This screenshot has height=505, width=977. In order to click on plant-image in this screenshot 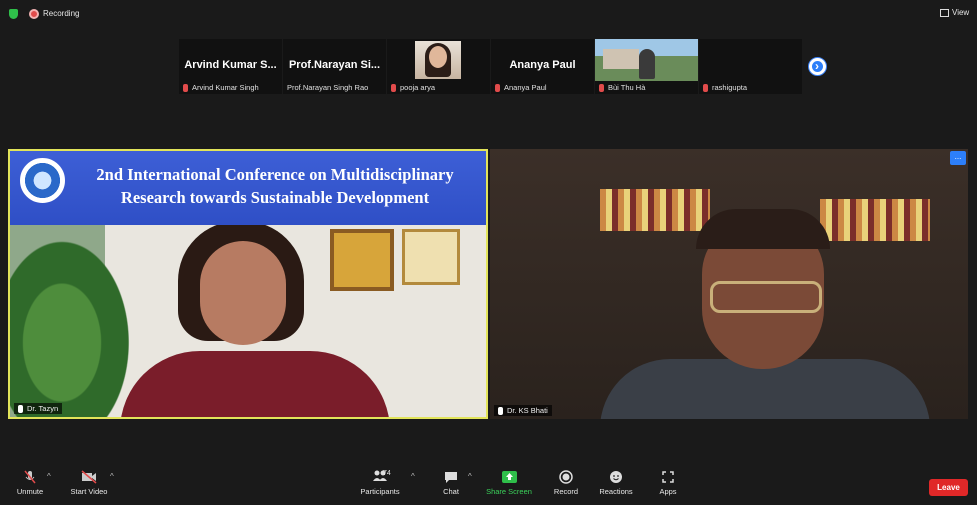, I will do `click(75, 321)`.